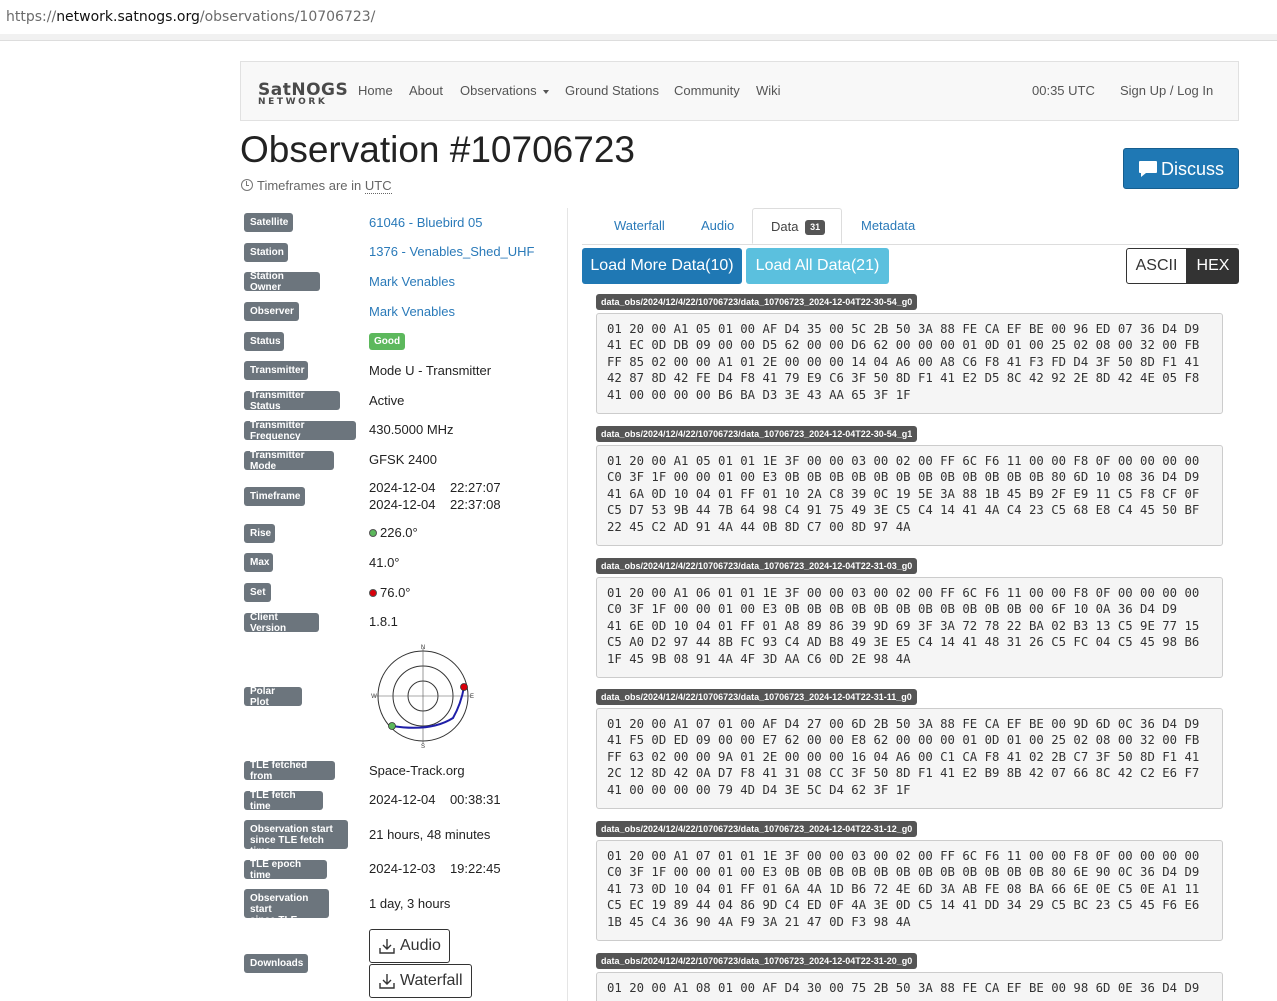 This screenshot has width=1277, height=1001. Describe the element at coordinates (387, 341) in the screenshot. I see `status-badge: Good` at that location.